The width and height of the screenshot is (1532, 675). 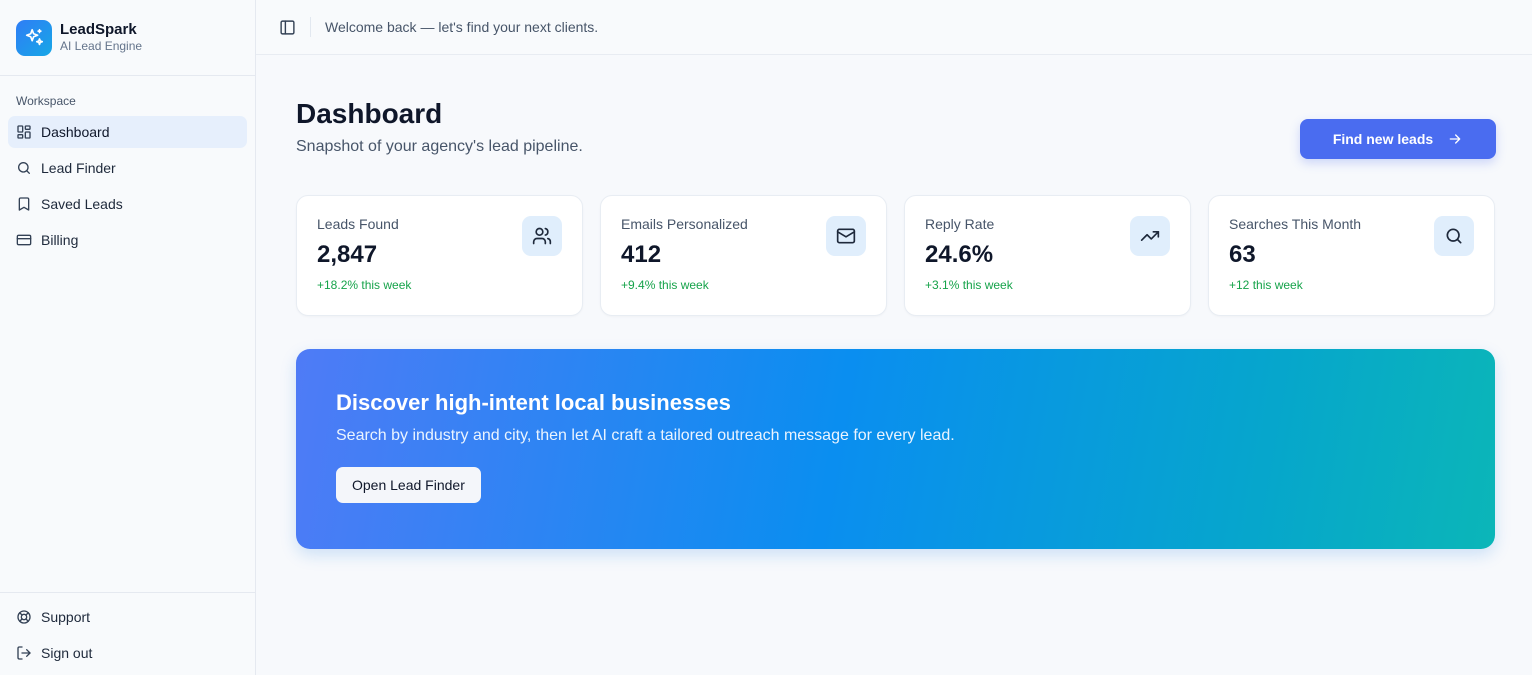 What do you see at coordinates (1047, 255) in the screenshot?
I see `stat-card-reply-rate: Reply Rate 24.6% +3.1% this week` at bounding box center [1047, 255].